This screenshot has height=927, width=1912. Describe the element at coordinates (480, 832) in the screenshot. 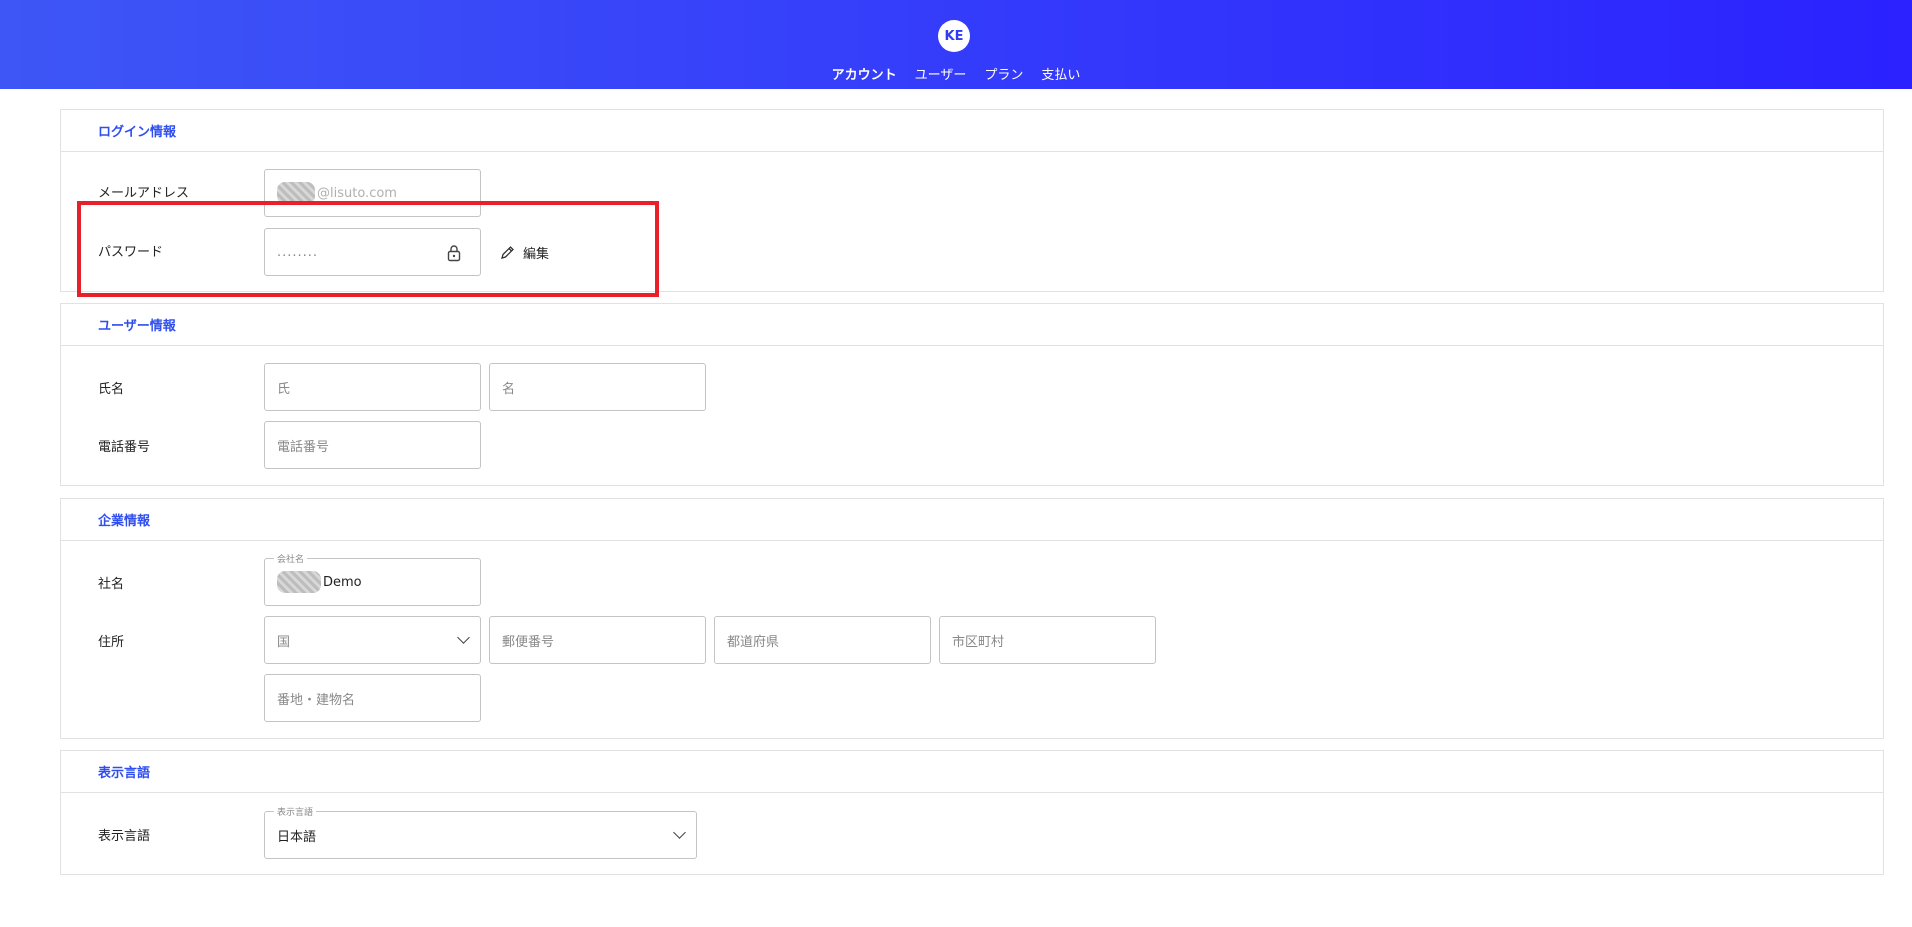

I see `language-select: 表示言語 日本語` at that location.